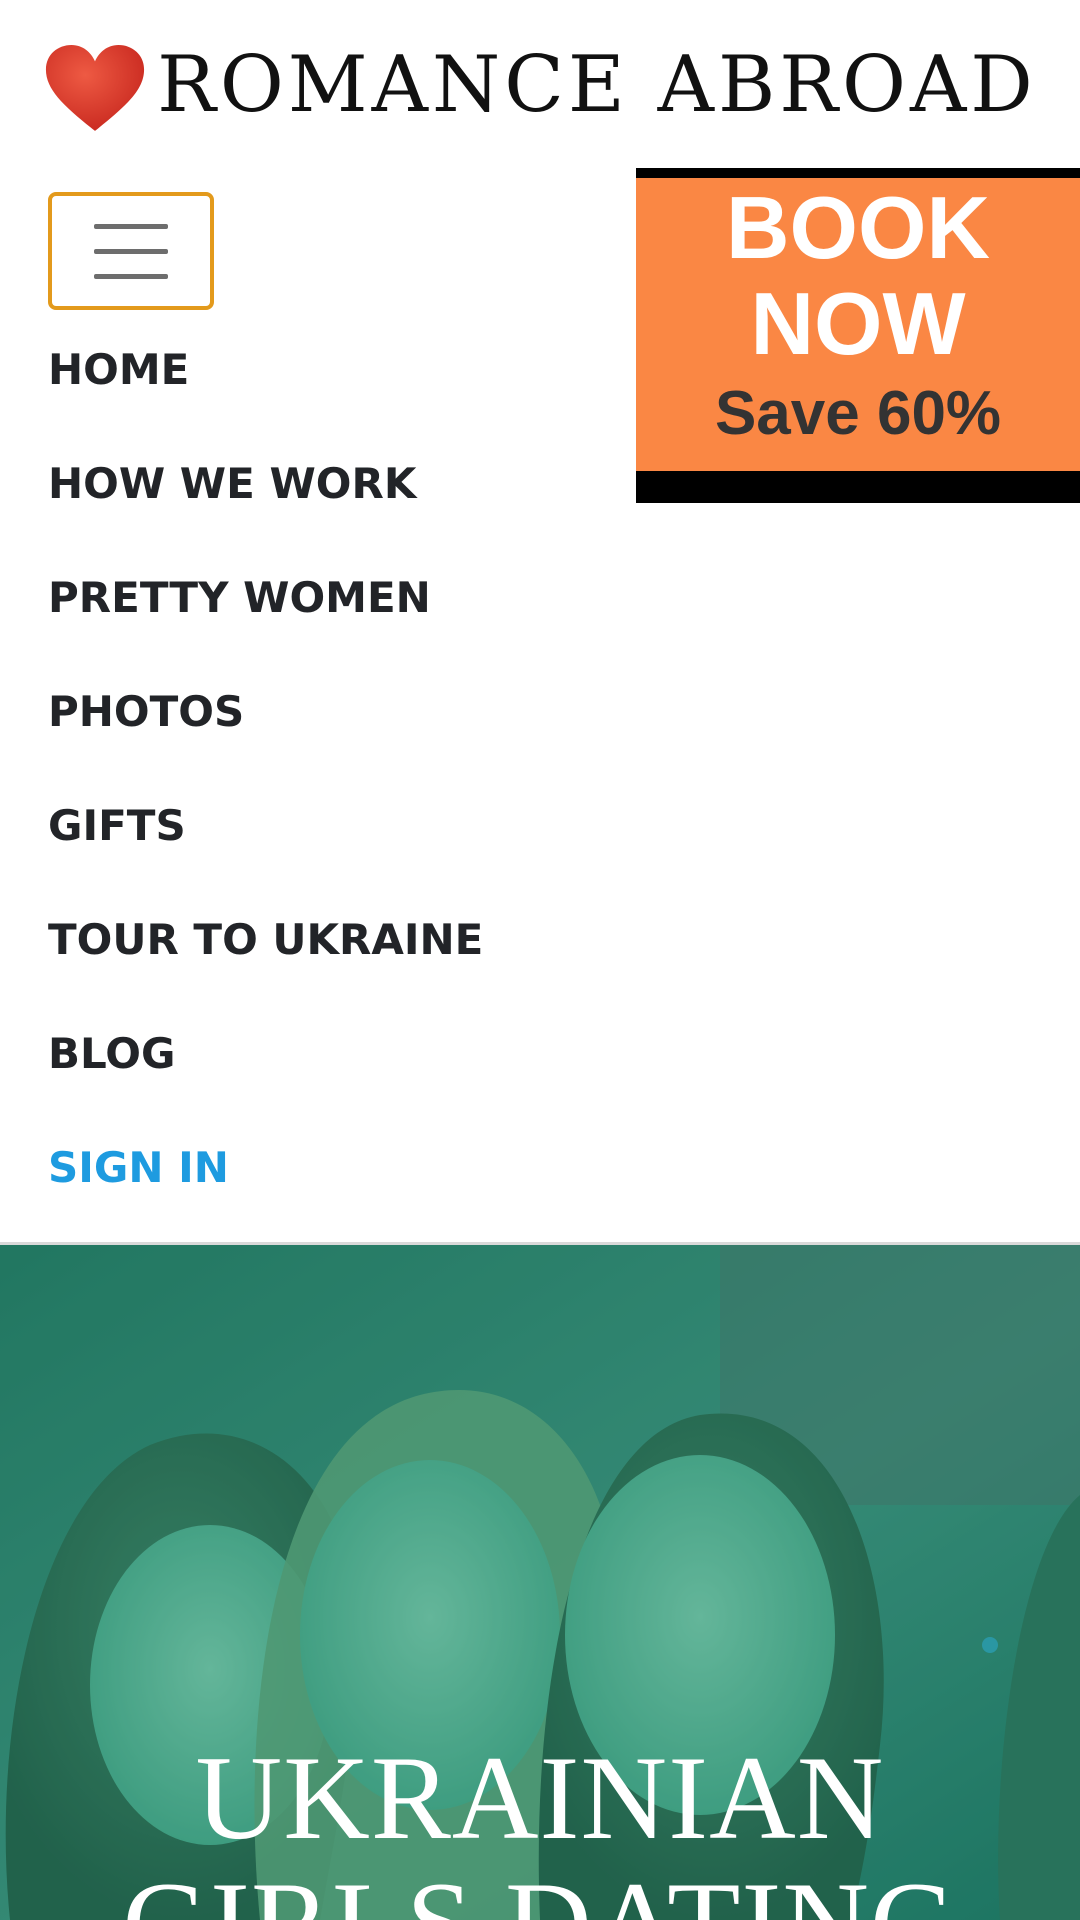 Image resolution: width=1080 pixels, height=1920 pixels. What do you see at coordinates (540, 1797) in the screenshot?
I see `hero-title-line1: UKRAINIAN` at bounding box center [540, 1797].